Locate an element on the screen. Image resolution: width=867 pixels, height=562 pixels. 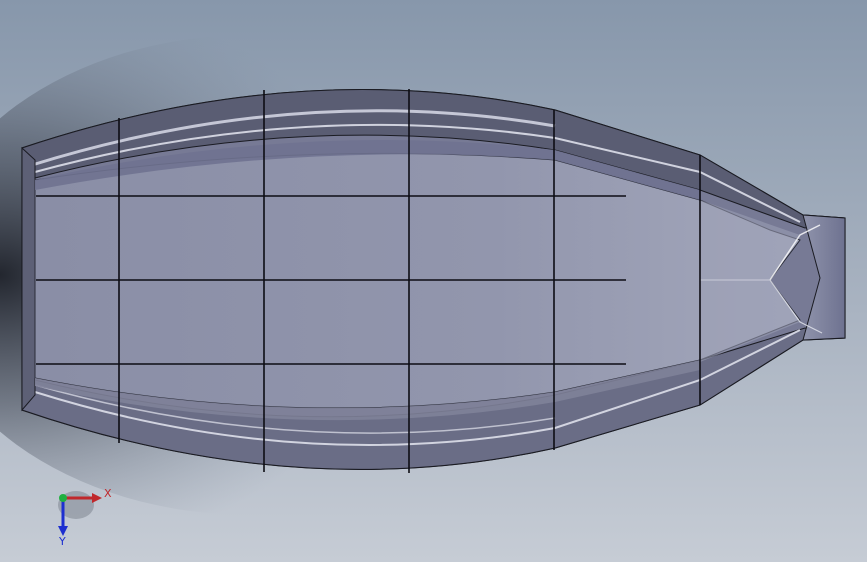
triad-origin-icon is located at coordinates (63, 498).